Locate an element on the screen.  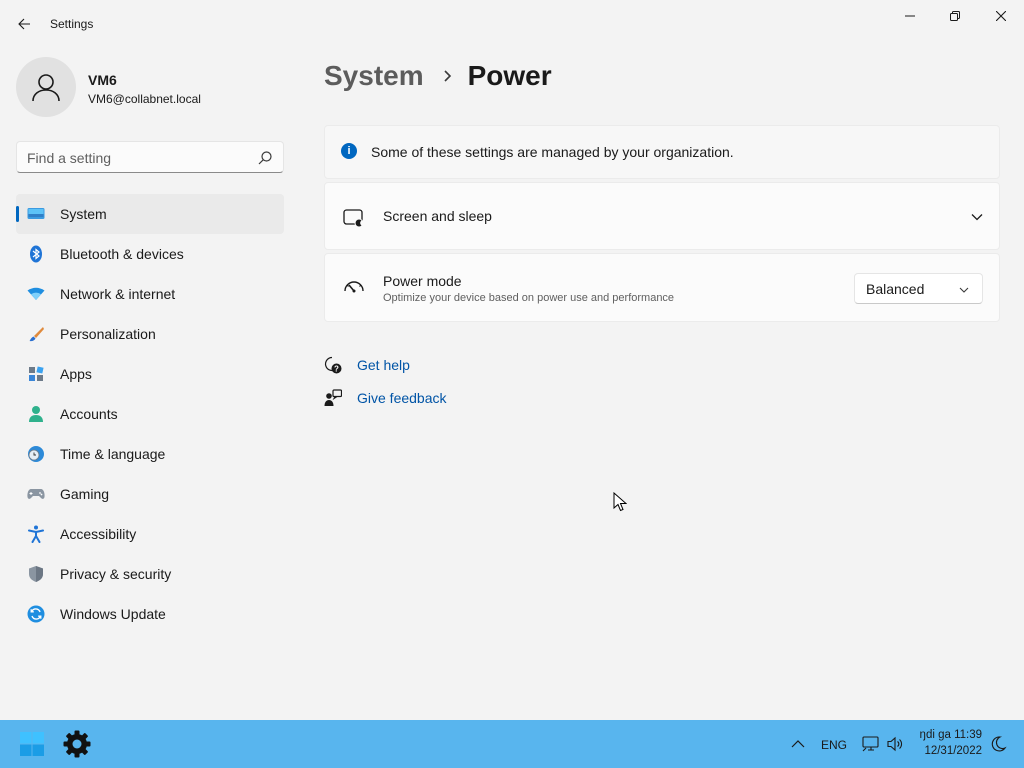
shield-icon is located at coordinates (36, 574).